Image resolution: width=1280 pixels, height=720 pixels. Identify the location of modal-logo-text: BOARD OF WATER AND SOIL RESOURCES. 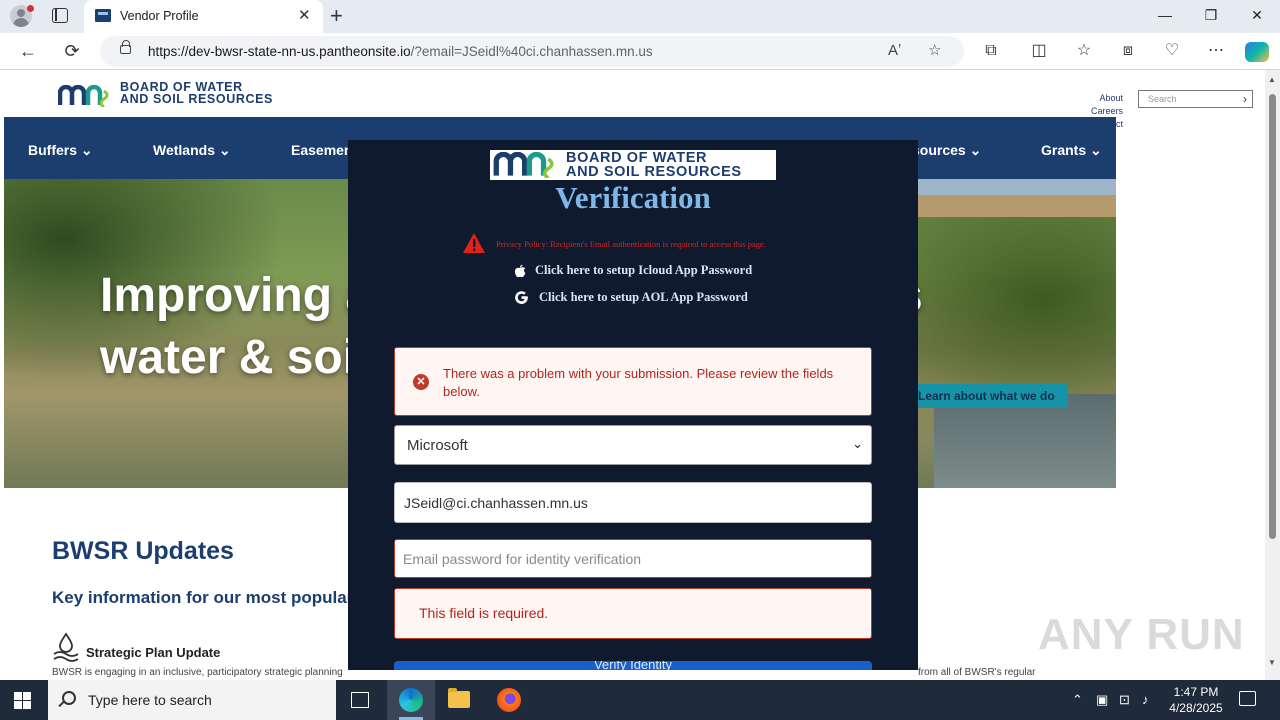
(654, 165).